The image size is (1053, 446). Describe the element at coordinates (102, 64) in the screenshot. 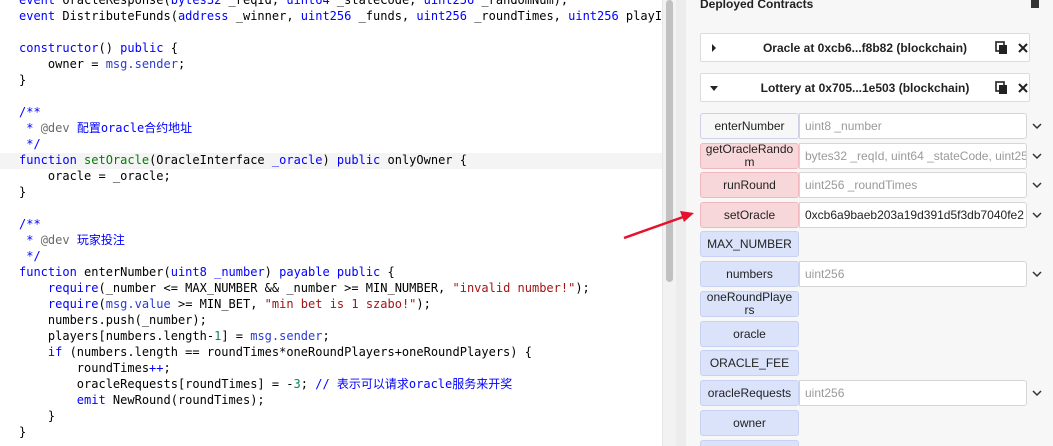

I see `code-line: owner = msg.sender;` at that location.